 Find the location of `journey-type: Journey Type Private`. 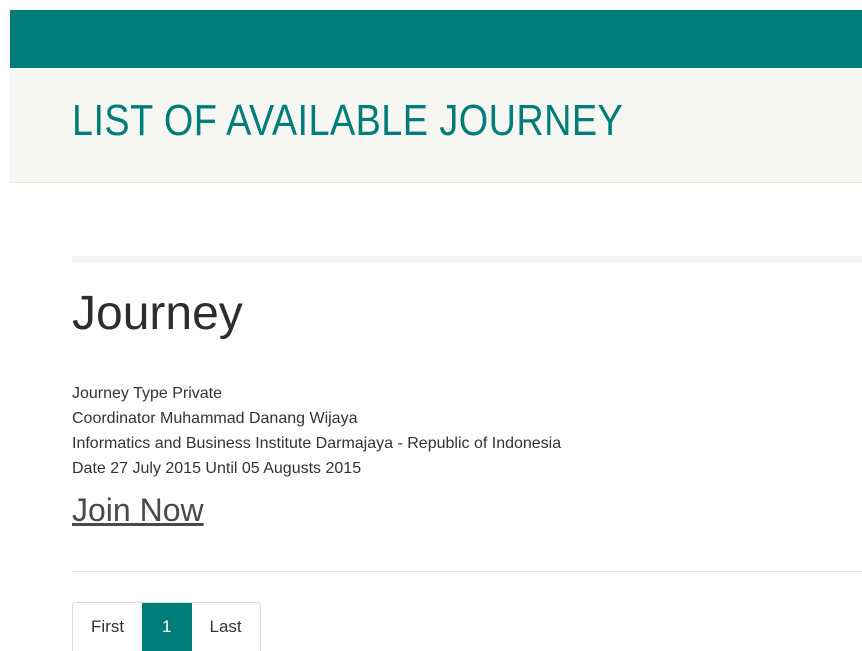

journey-type: Journey Type Private is located at coordinates (147, 393).